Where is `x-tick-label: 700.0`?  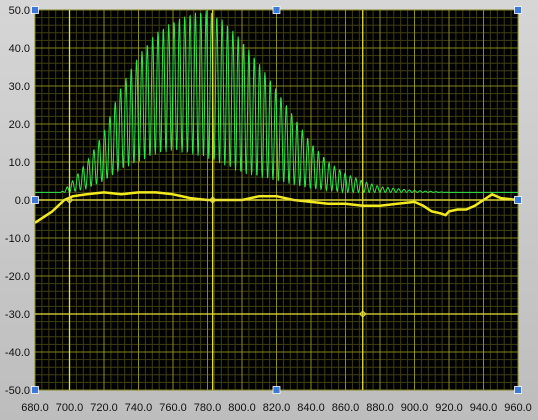 x-tick-label: 700.0 is located at coordinates (70, 408).